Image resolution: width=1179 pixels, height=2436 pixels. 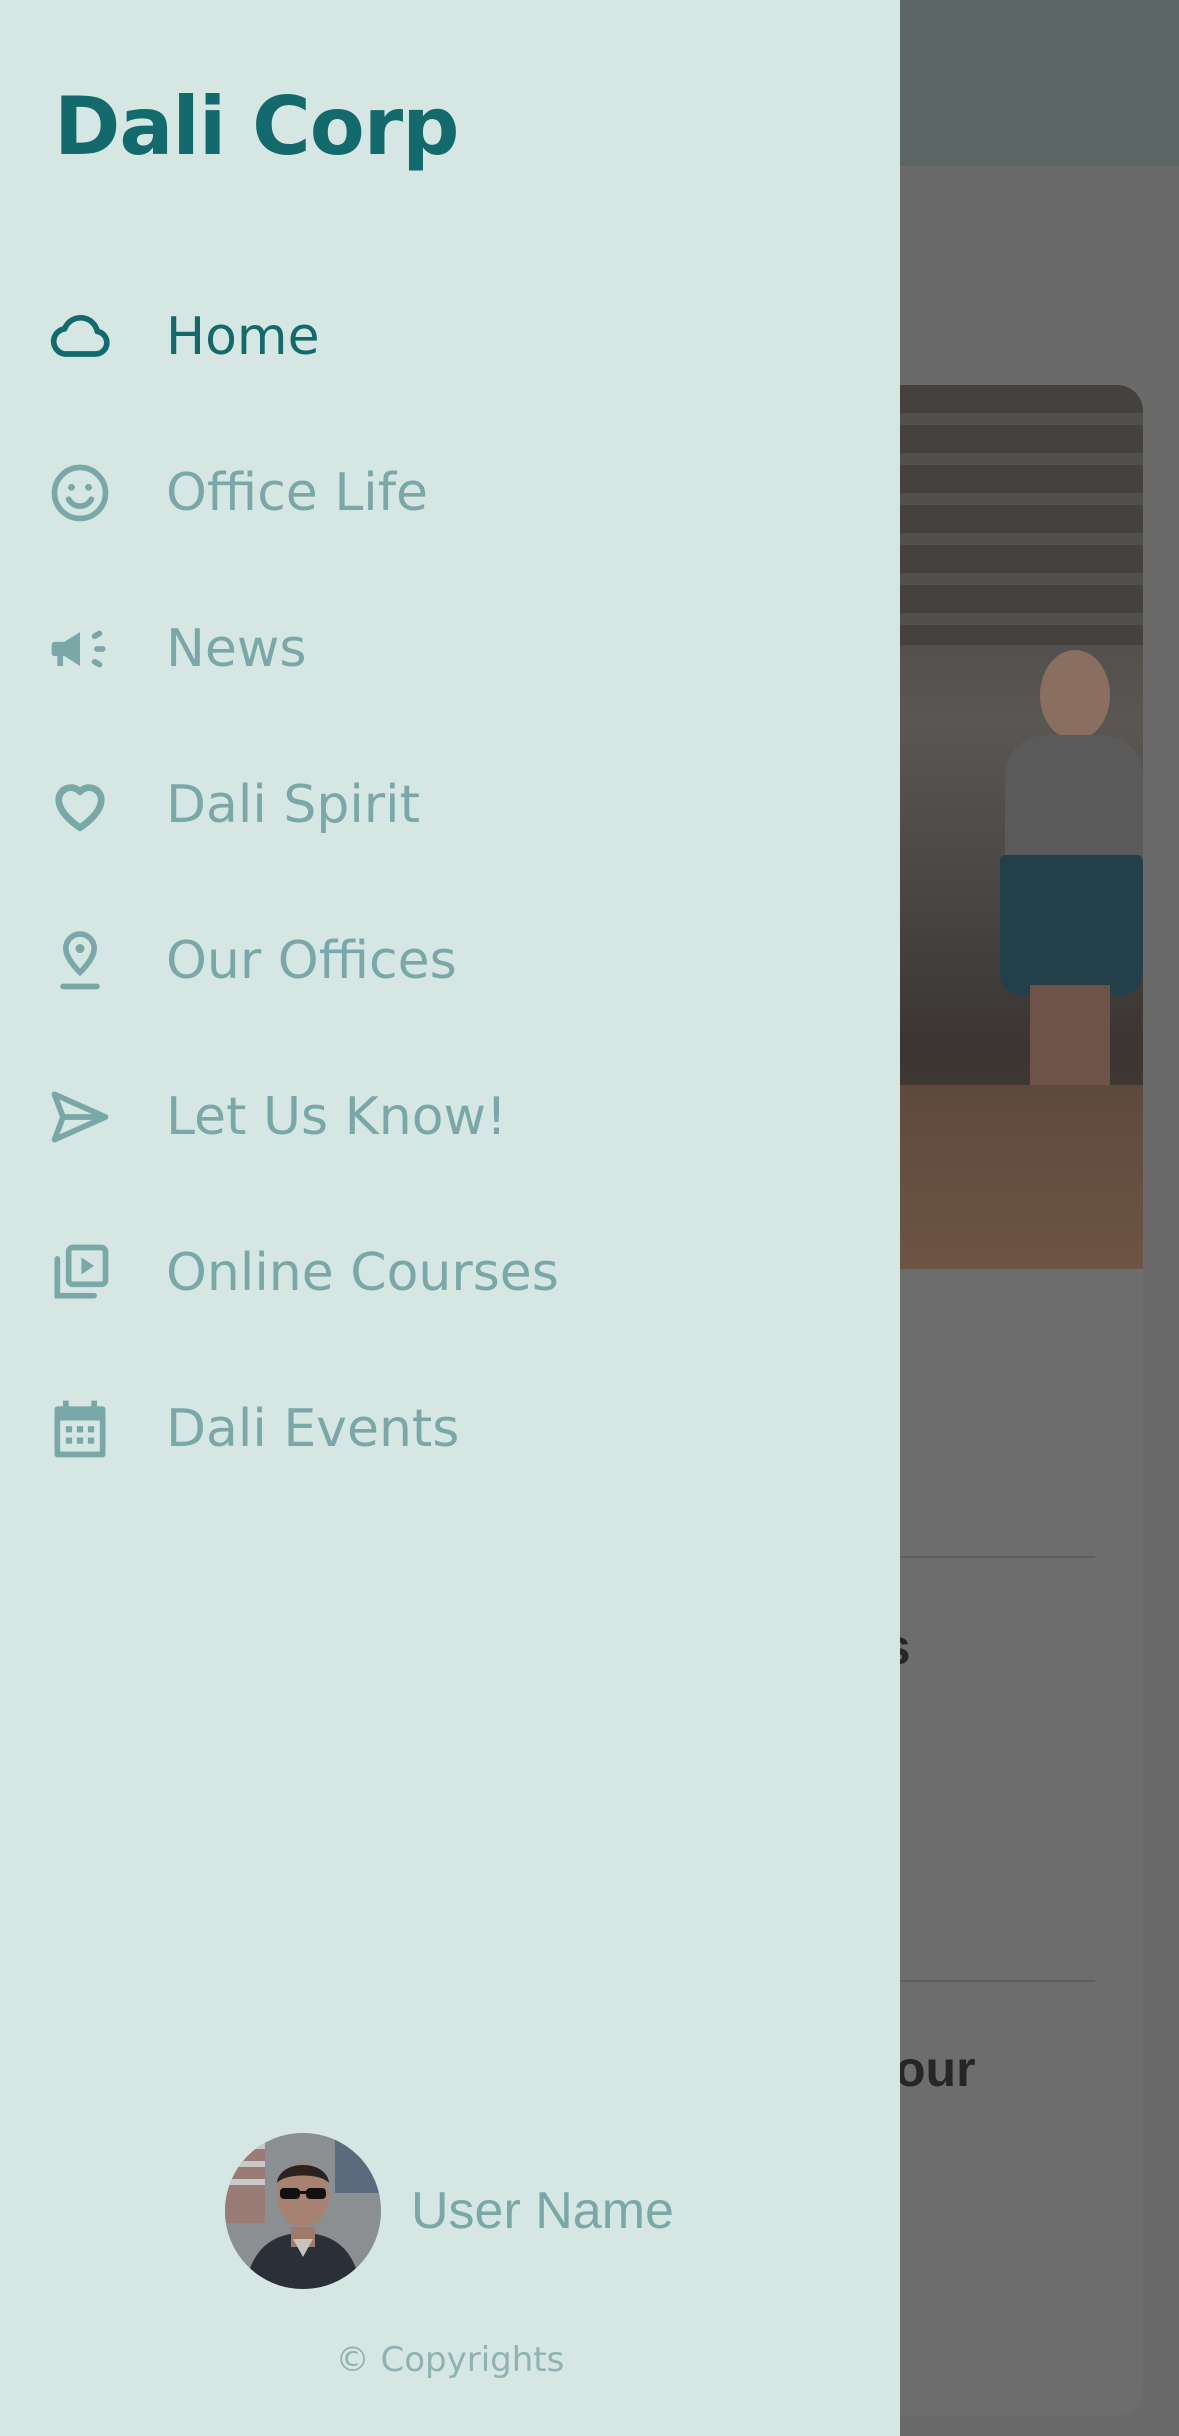 I want to click on brand-title: Dali Corp, so click(x=256, y=126).